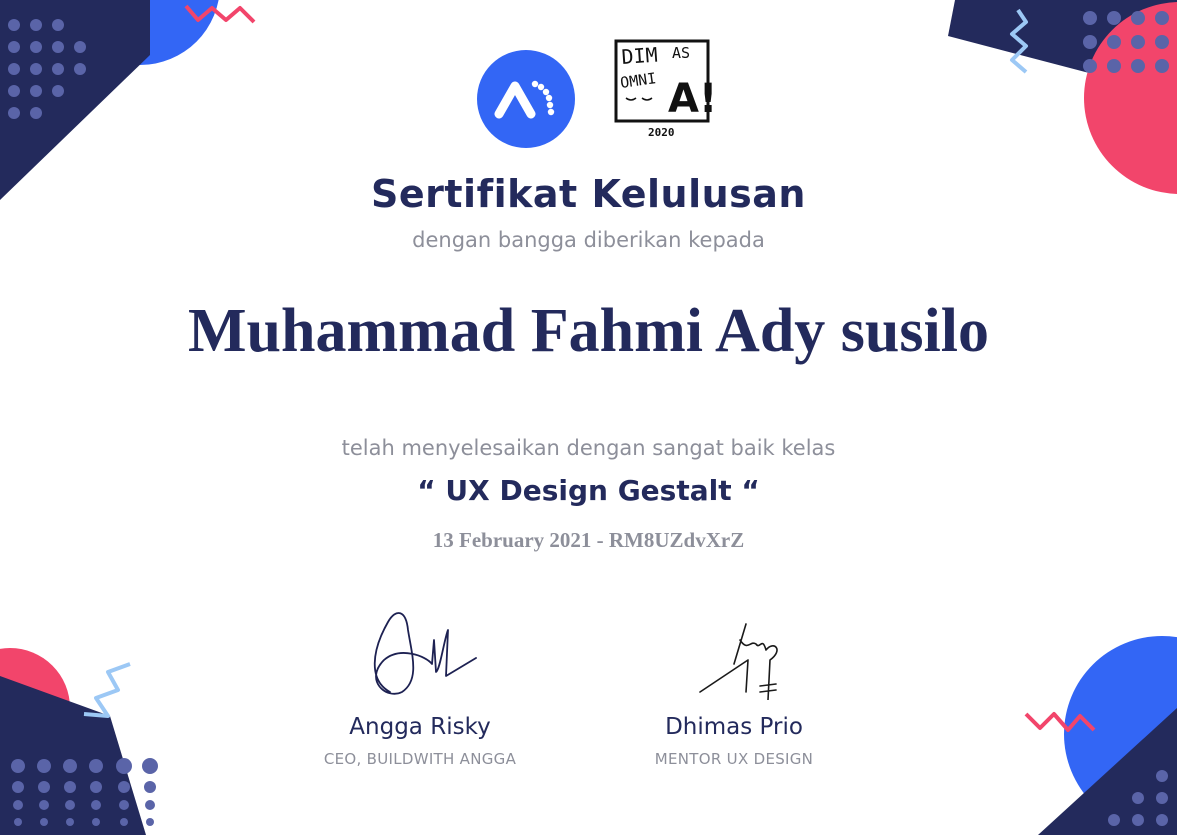  I want to click on date-and-code: 13 February 2021 - RM8UZdvXrZ, so click(588, 540).